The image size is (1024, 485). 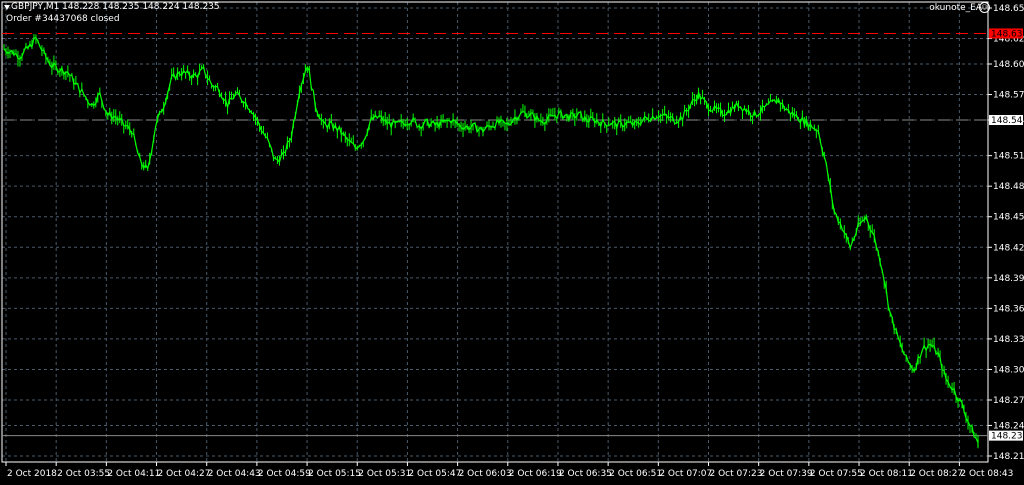 What do you see at coordinates (32, 474) in the screenshot?
I see `x-tick-label: 2 Oct 2018` at bounding box center [32, 474].